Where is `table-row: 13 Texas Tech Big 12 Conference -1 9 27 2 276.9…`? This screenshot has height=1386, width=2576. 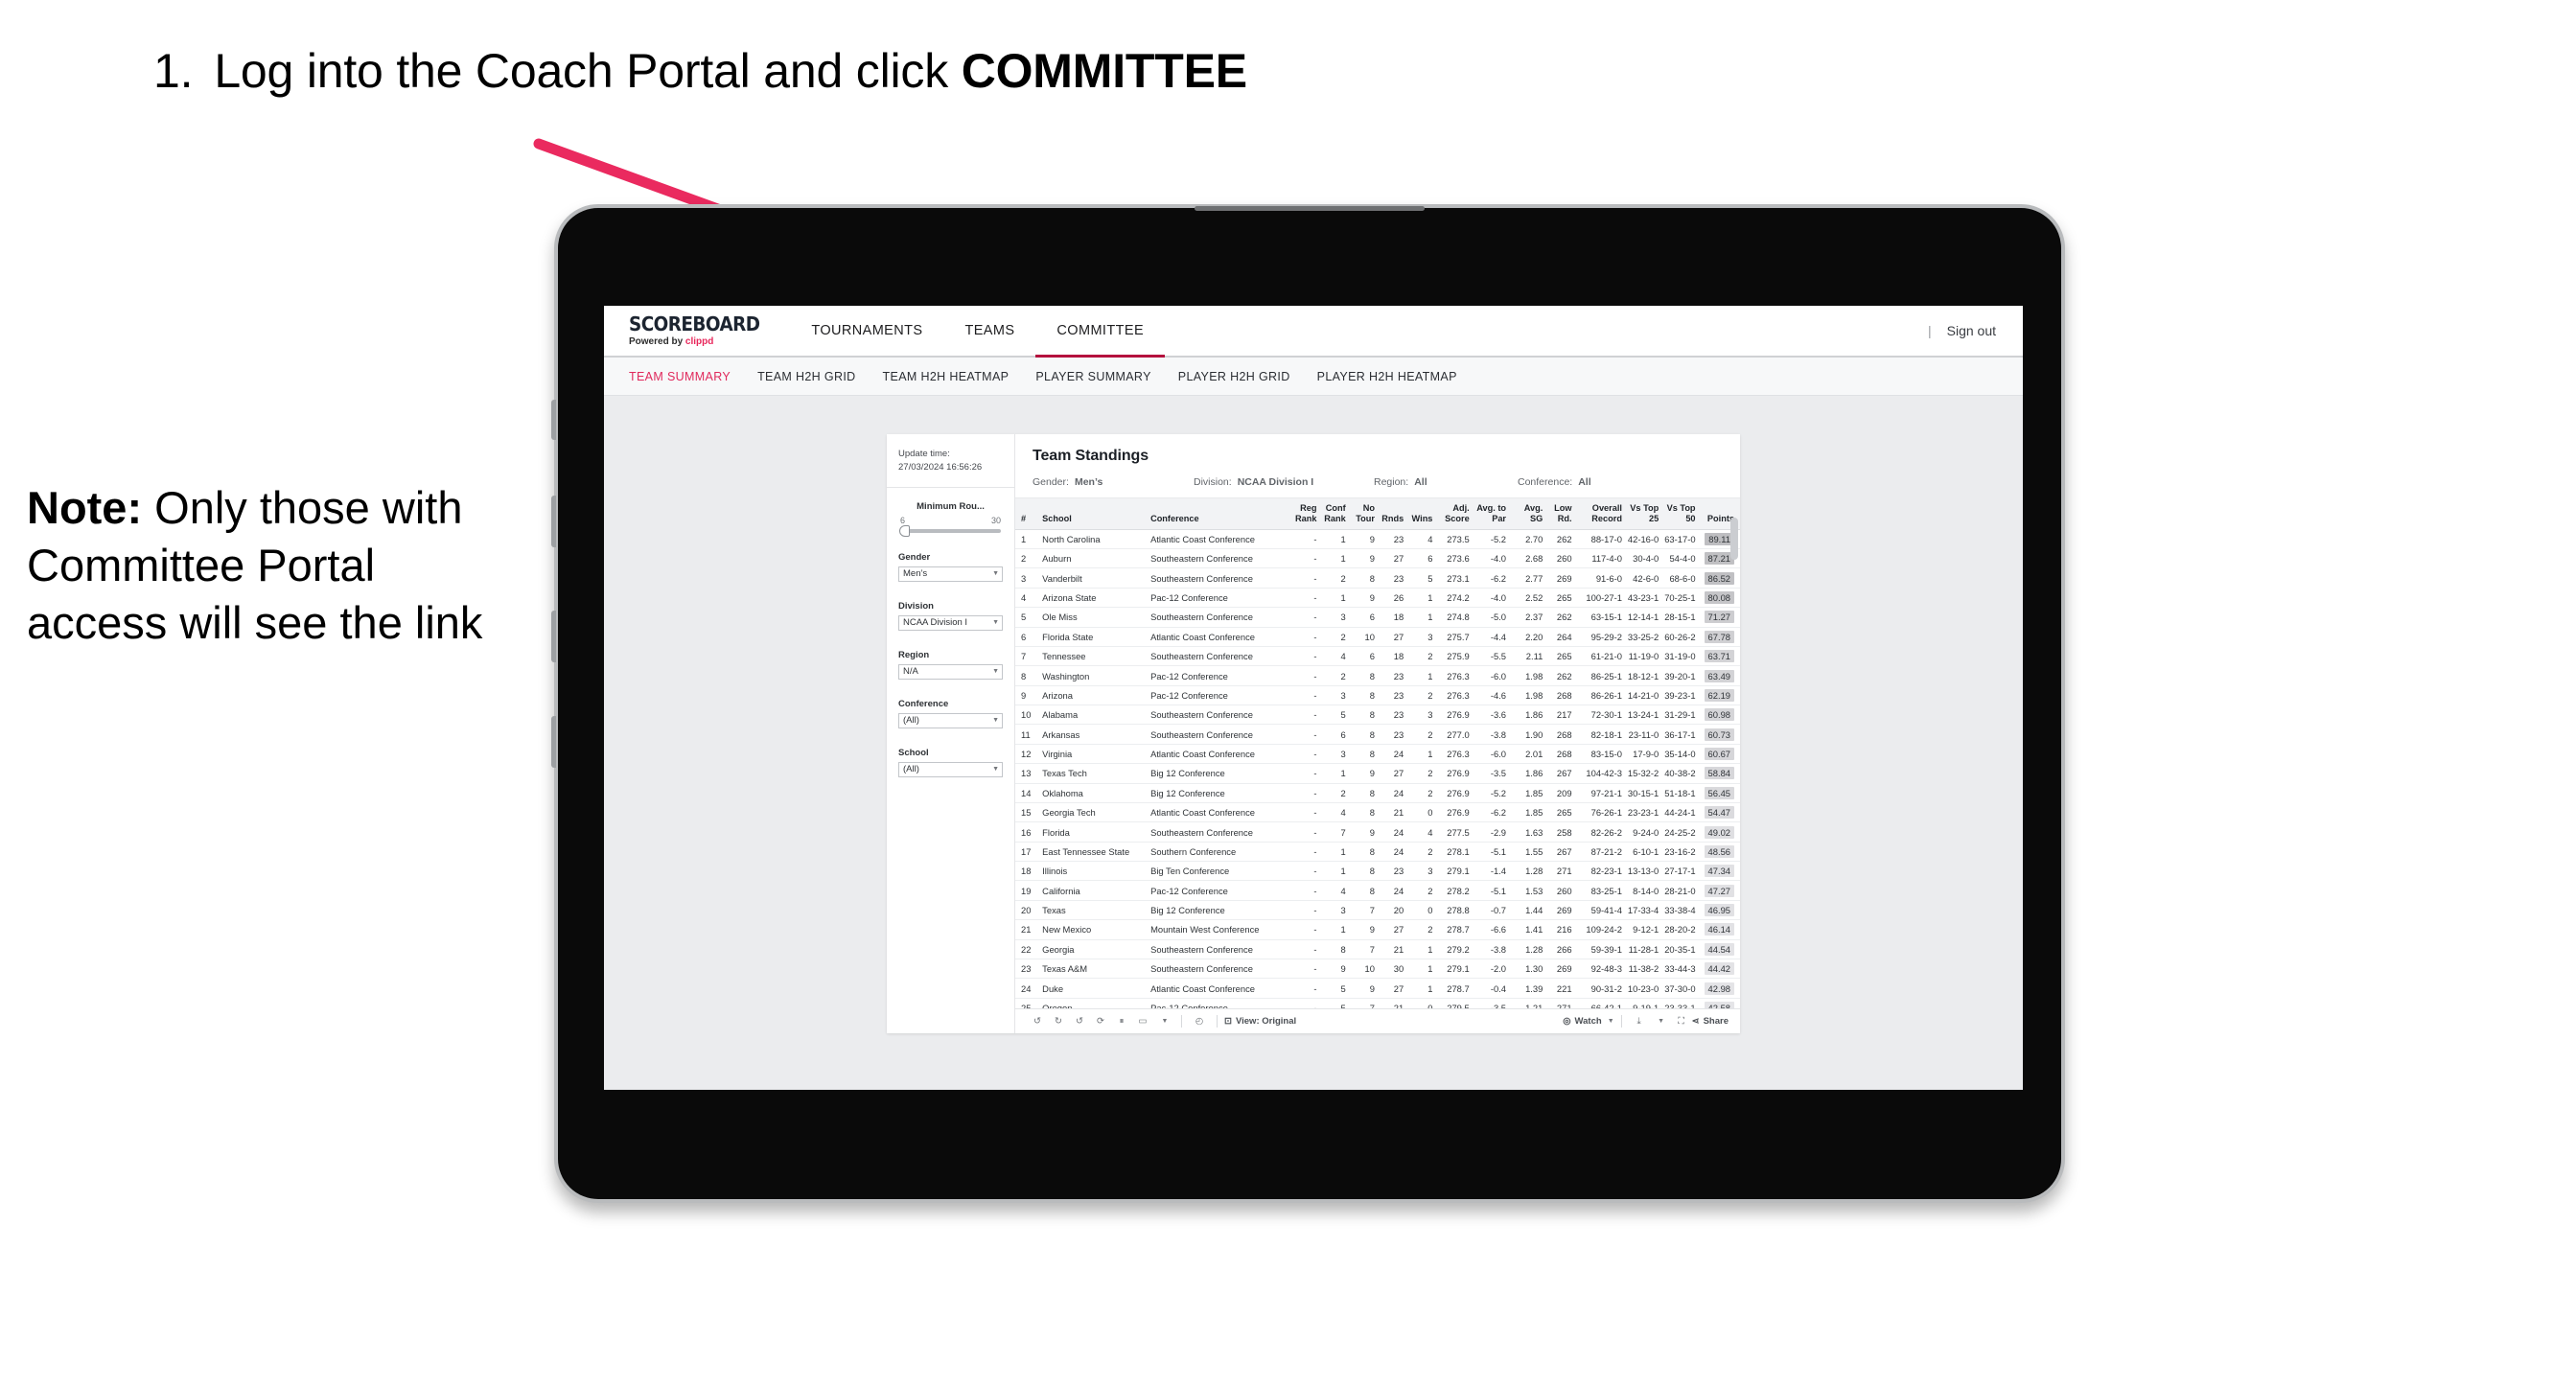 table-row: 13 Texas Tech Big 12 Conference -1 9 27 2 276.9… is located at coordinates (1377, 773).